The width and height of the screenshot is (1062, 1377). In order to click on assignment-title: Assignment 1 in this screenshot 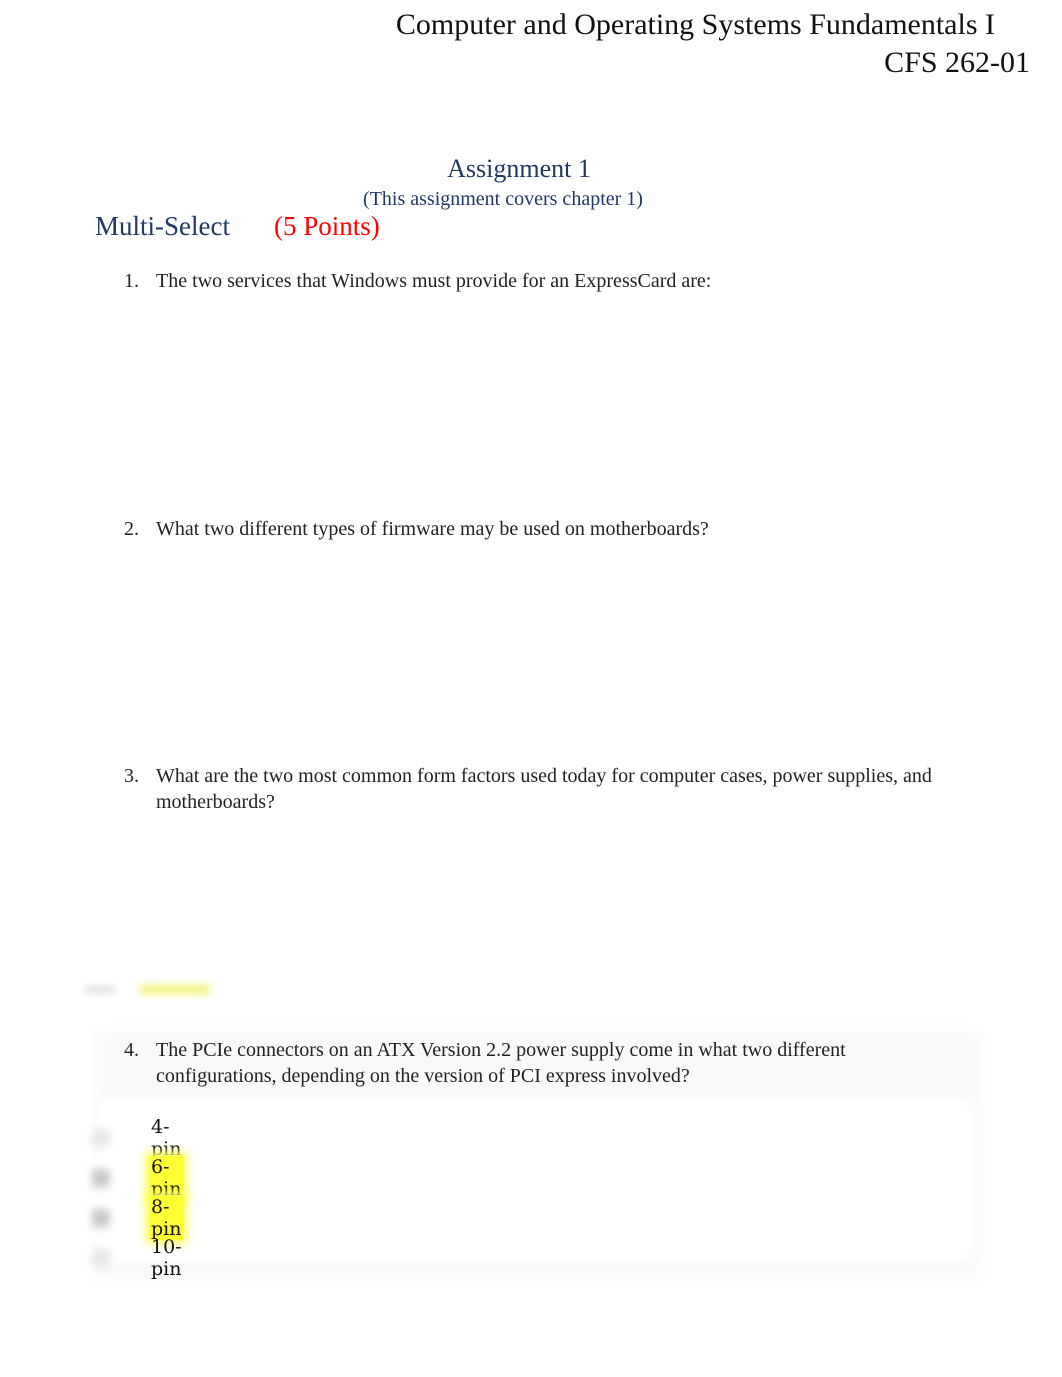, I will do `click(519, 168)`.